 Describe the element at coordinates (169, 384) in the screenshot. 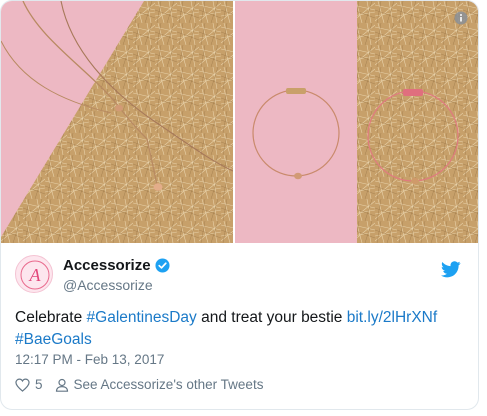

I see `other-tweets-link: See Accessorize's other Tweets` at that location.